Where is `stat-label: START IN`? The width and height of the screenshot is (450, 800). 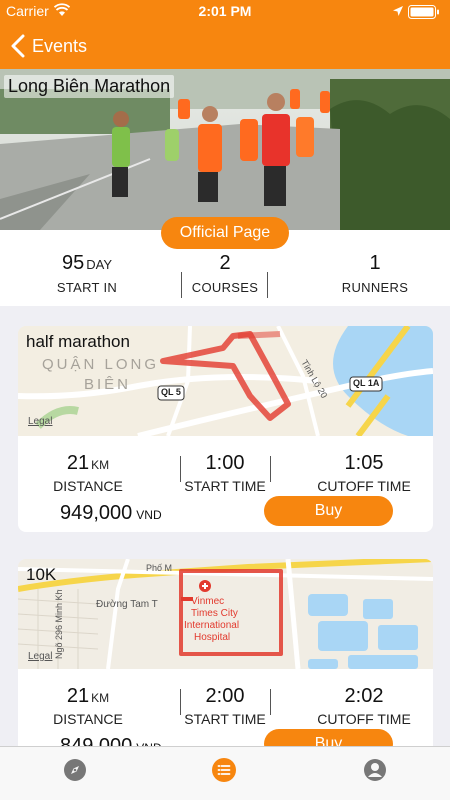
stat-label: START IN is located at coordinates (87, 287).